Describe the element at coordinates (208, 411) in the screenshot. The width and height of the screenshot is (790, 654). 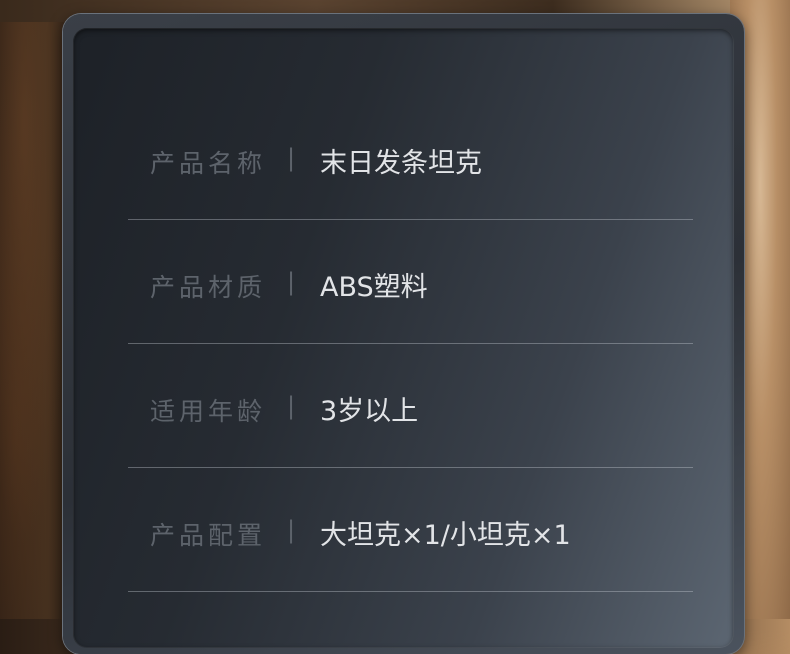
I see `spec-label: 适用年龄` at that location.